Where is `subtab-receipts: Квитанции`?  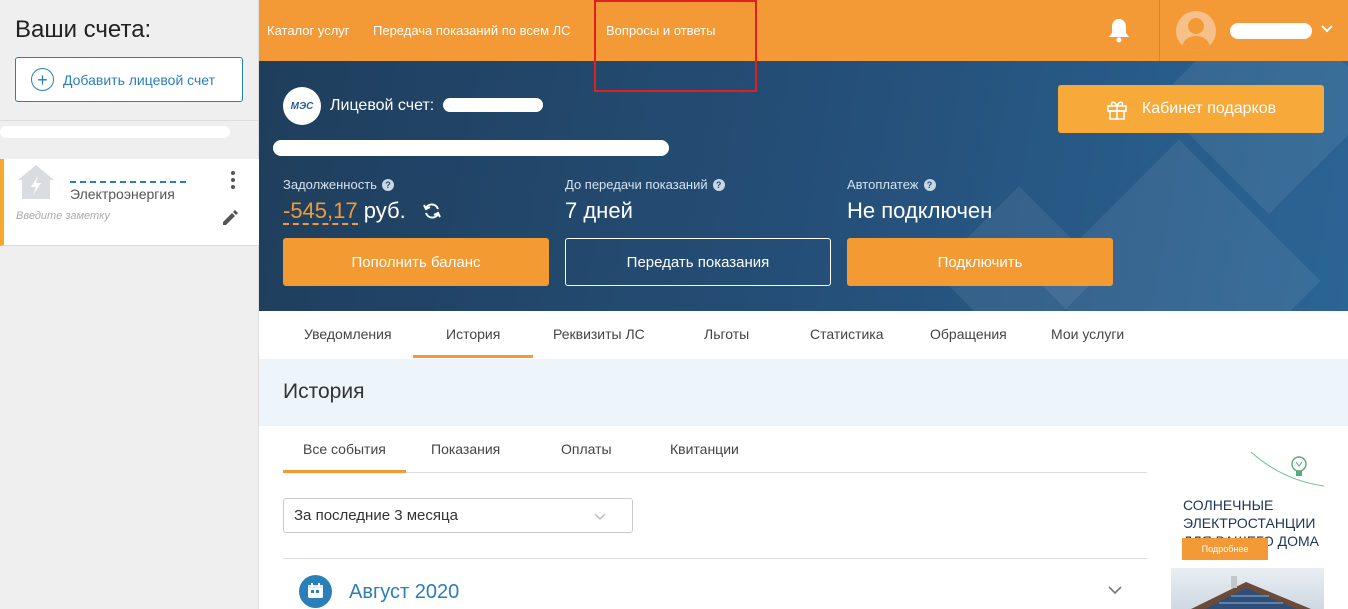 subtab-receipts: Квитанции is located at coordinates (704, 449).